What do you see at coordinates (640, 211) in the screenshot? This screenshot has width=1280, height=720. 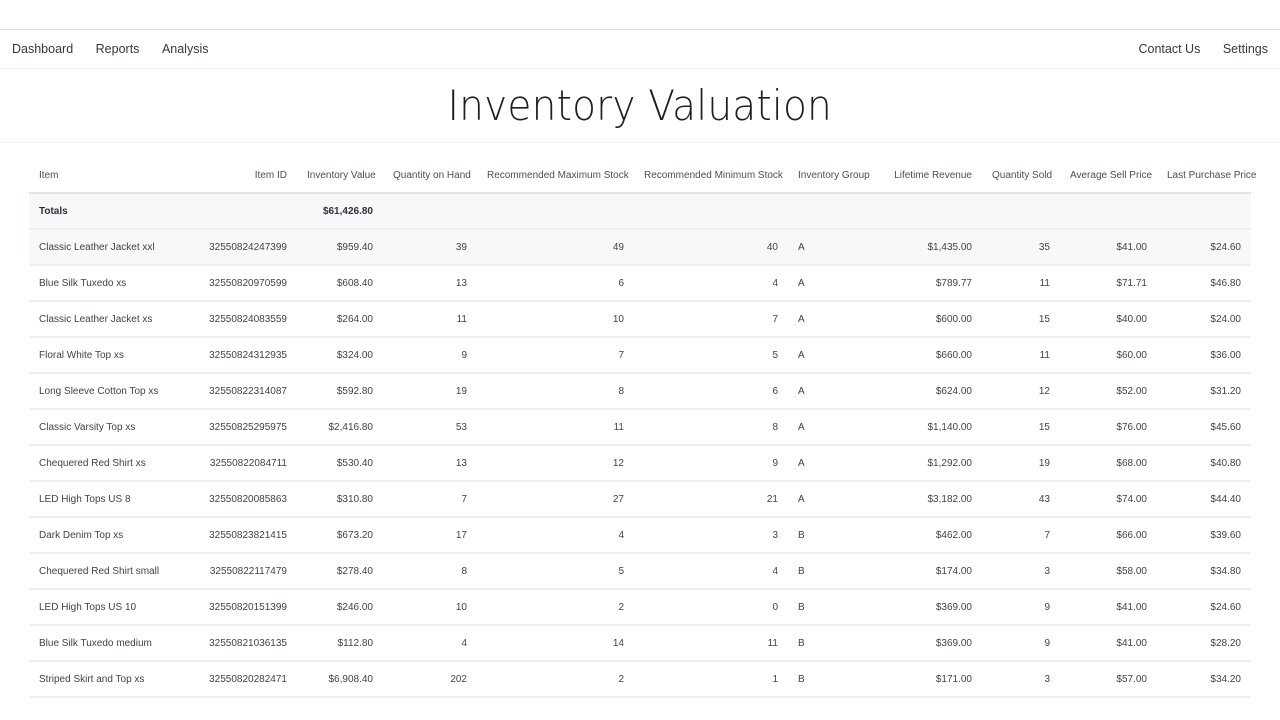 I see `totals-row: Totals $61,426.80` at bounding box center [640, 211].